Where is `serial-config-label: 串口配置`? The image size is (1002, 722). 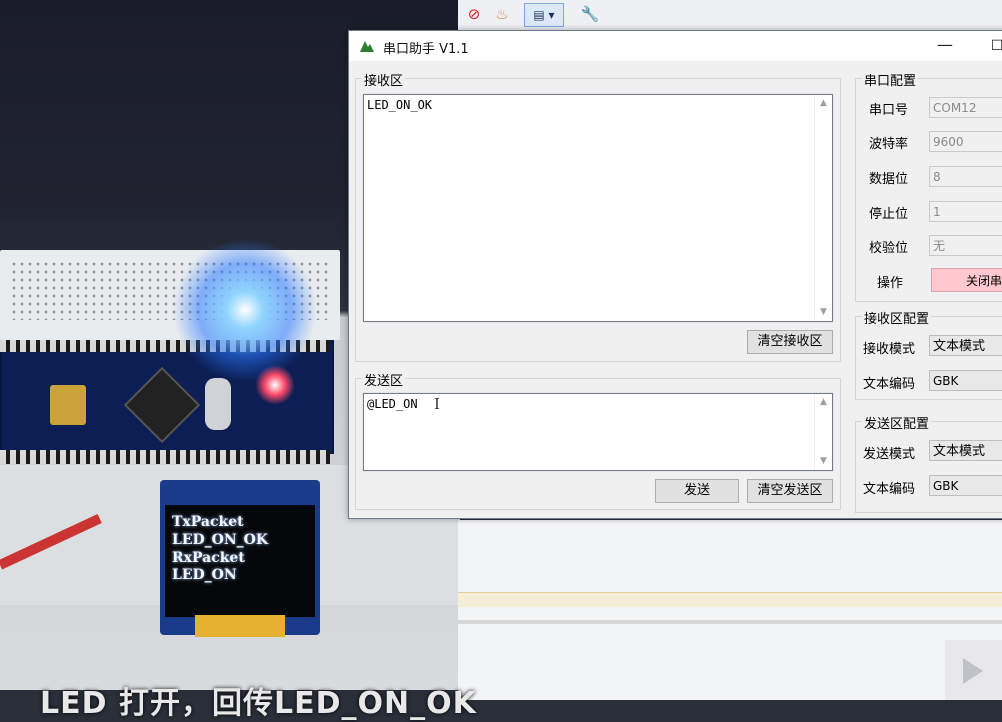
serial-config-label: 串口配置 is located at coordinates (890, 79).